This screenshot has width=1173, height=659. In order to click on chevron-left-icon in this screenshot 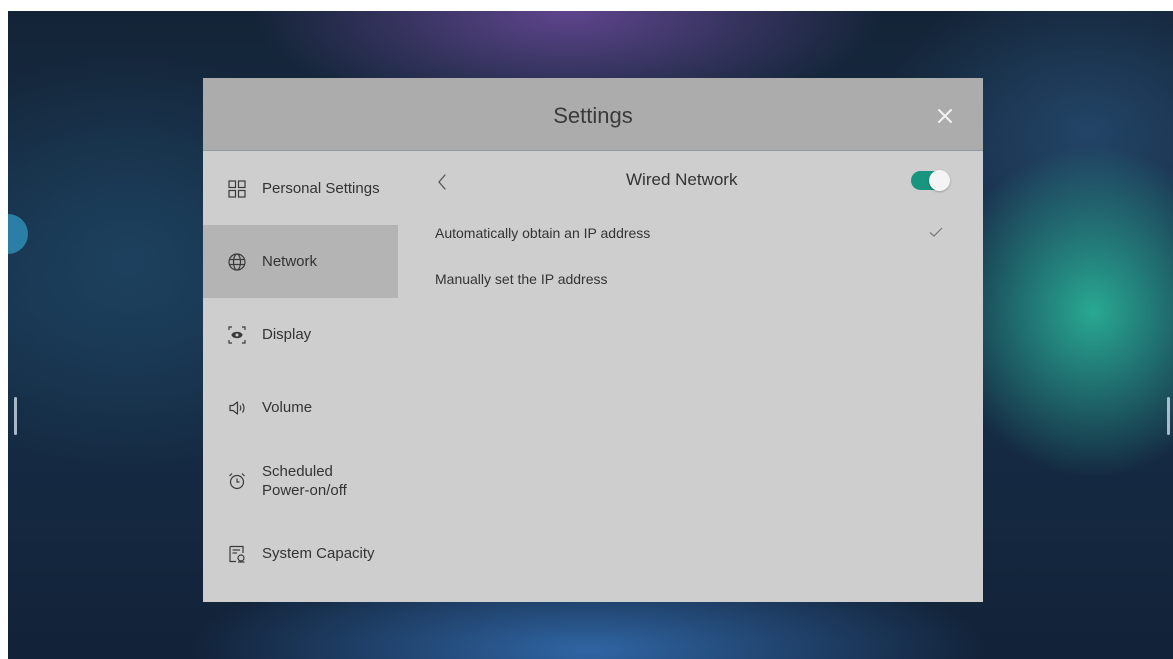, I will do `click(442, 182)`.